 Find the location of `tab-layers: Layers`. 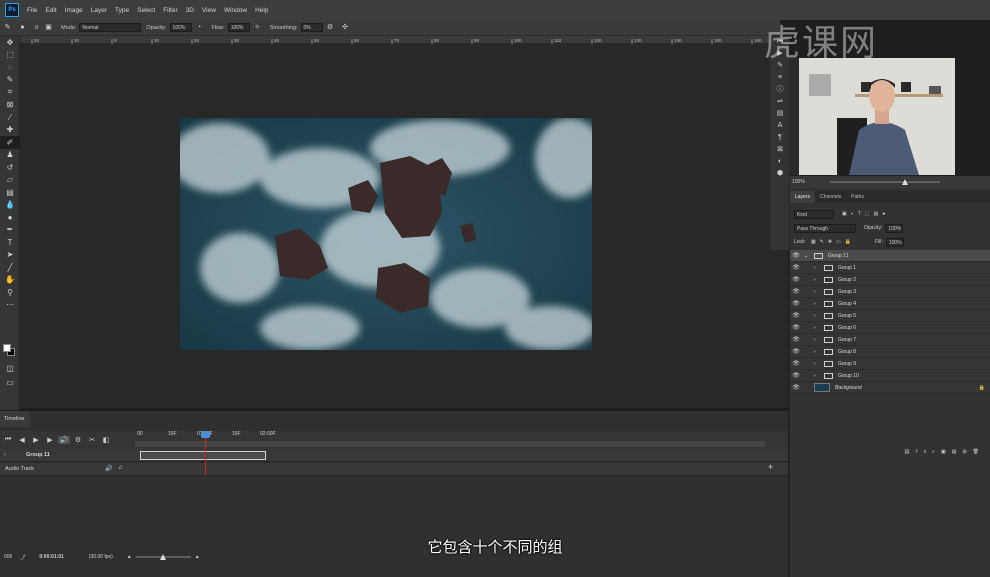

tab-layers: Layers is located at coordinates (803, 197).